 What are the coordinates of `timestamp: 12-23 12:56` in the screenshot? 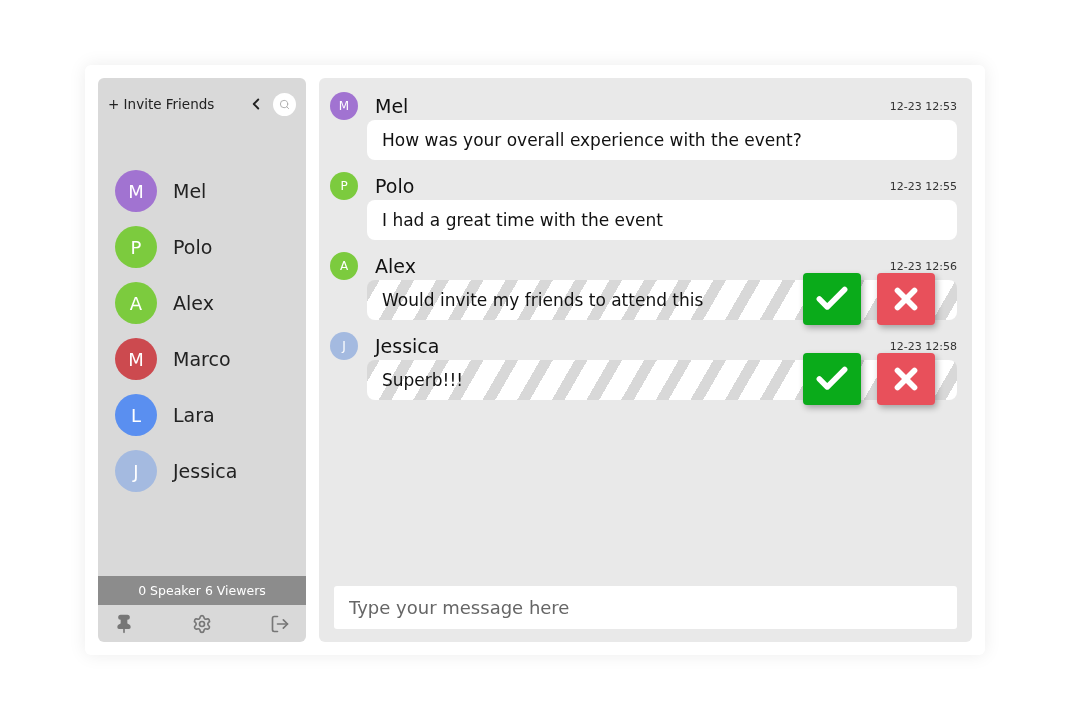 It's located at (923, 266).